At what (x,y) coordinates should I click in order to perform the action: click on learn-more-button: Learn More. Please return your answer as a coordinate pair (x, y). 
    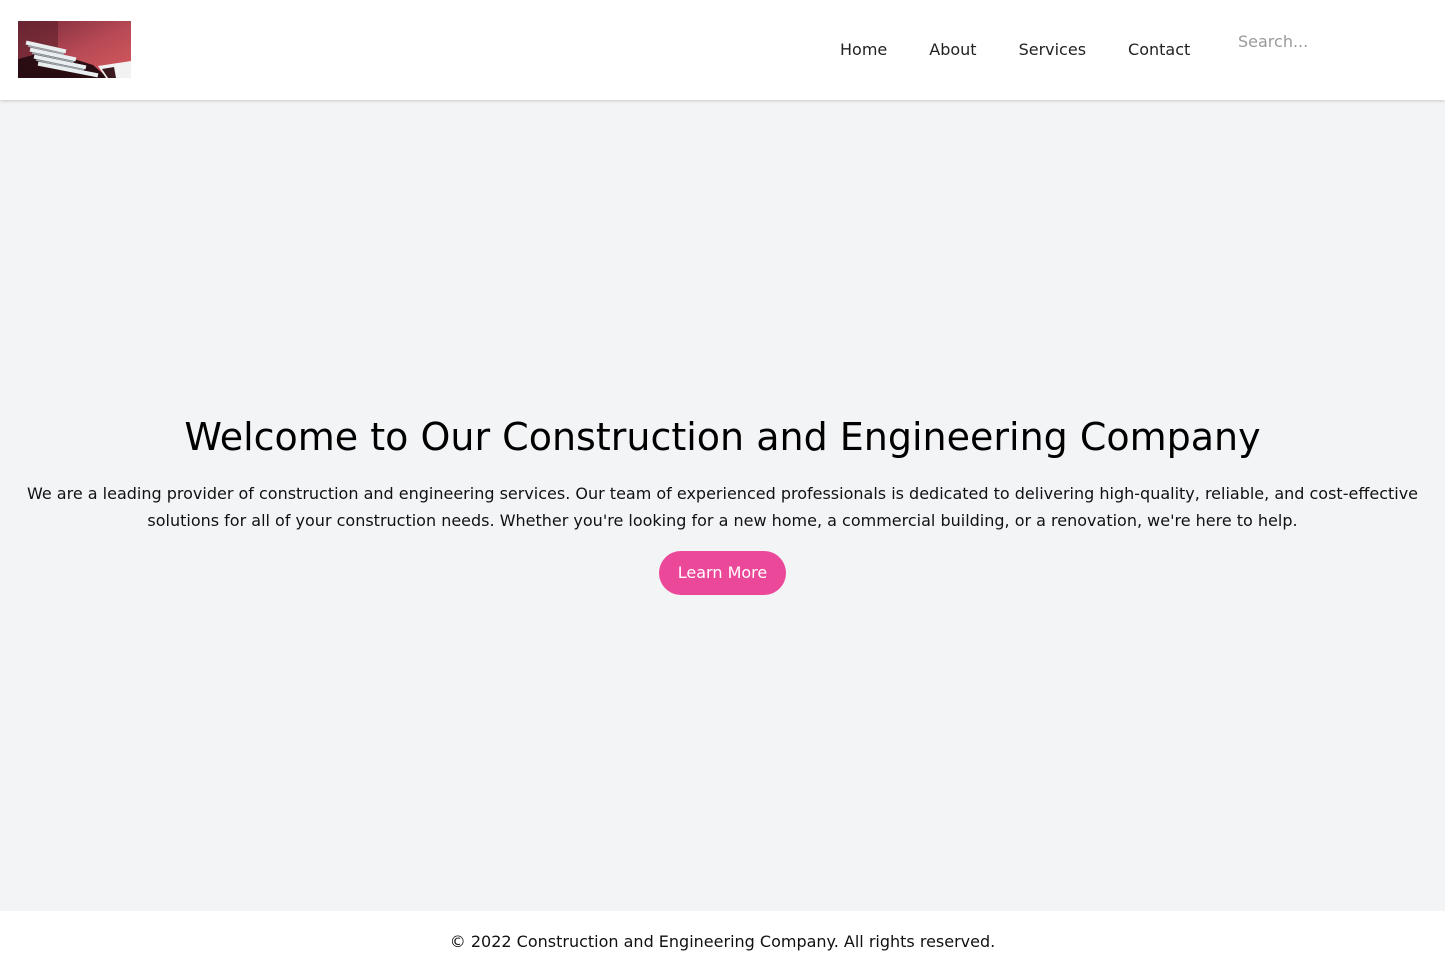
    Looking at the image, I should click on (722, 573).